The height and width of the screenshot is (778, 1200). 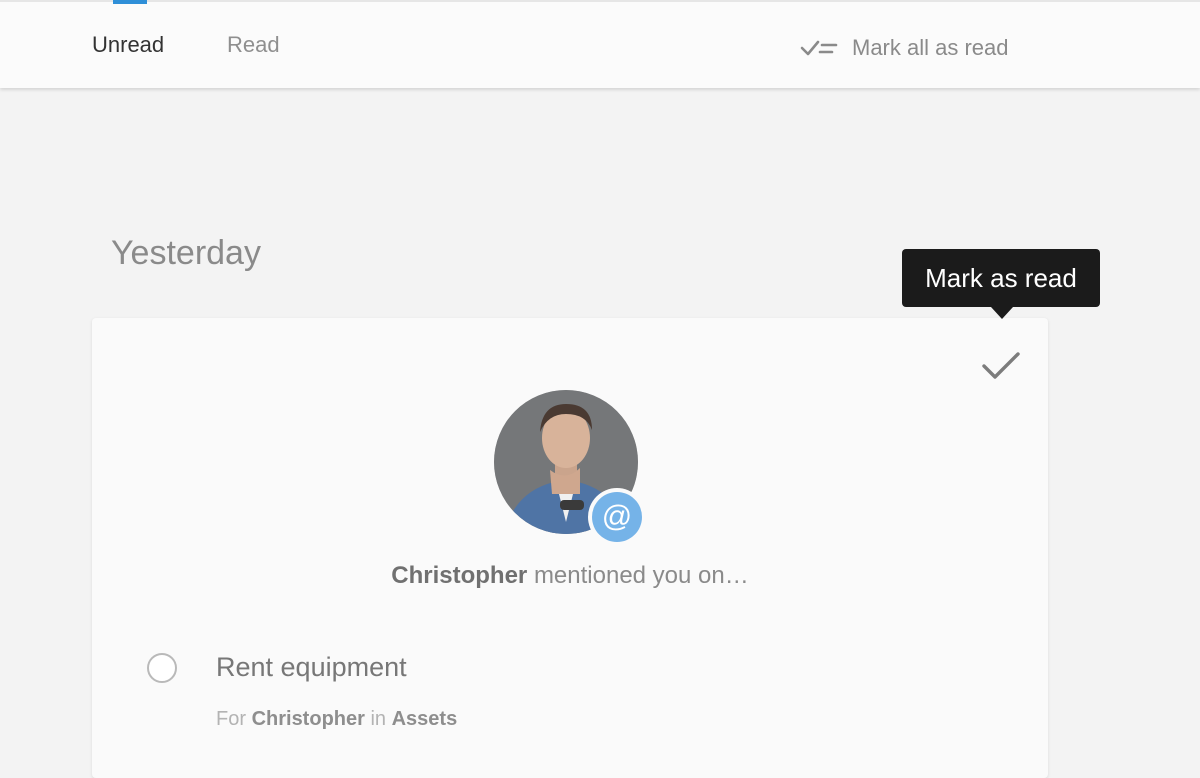 I want to click on notifications-header: Unread Read Mark all as read, so click(x=600, y=44).